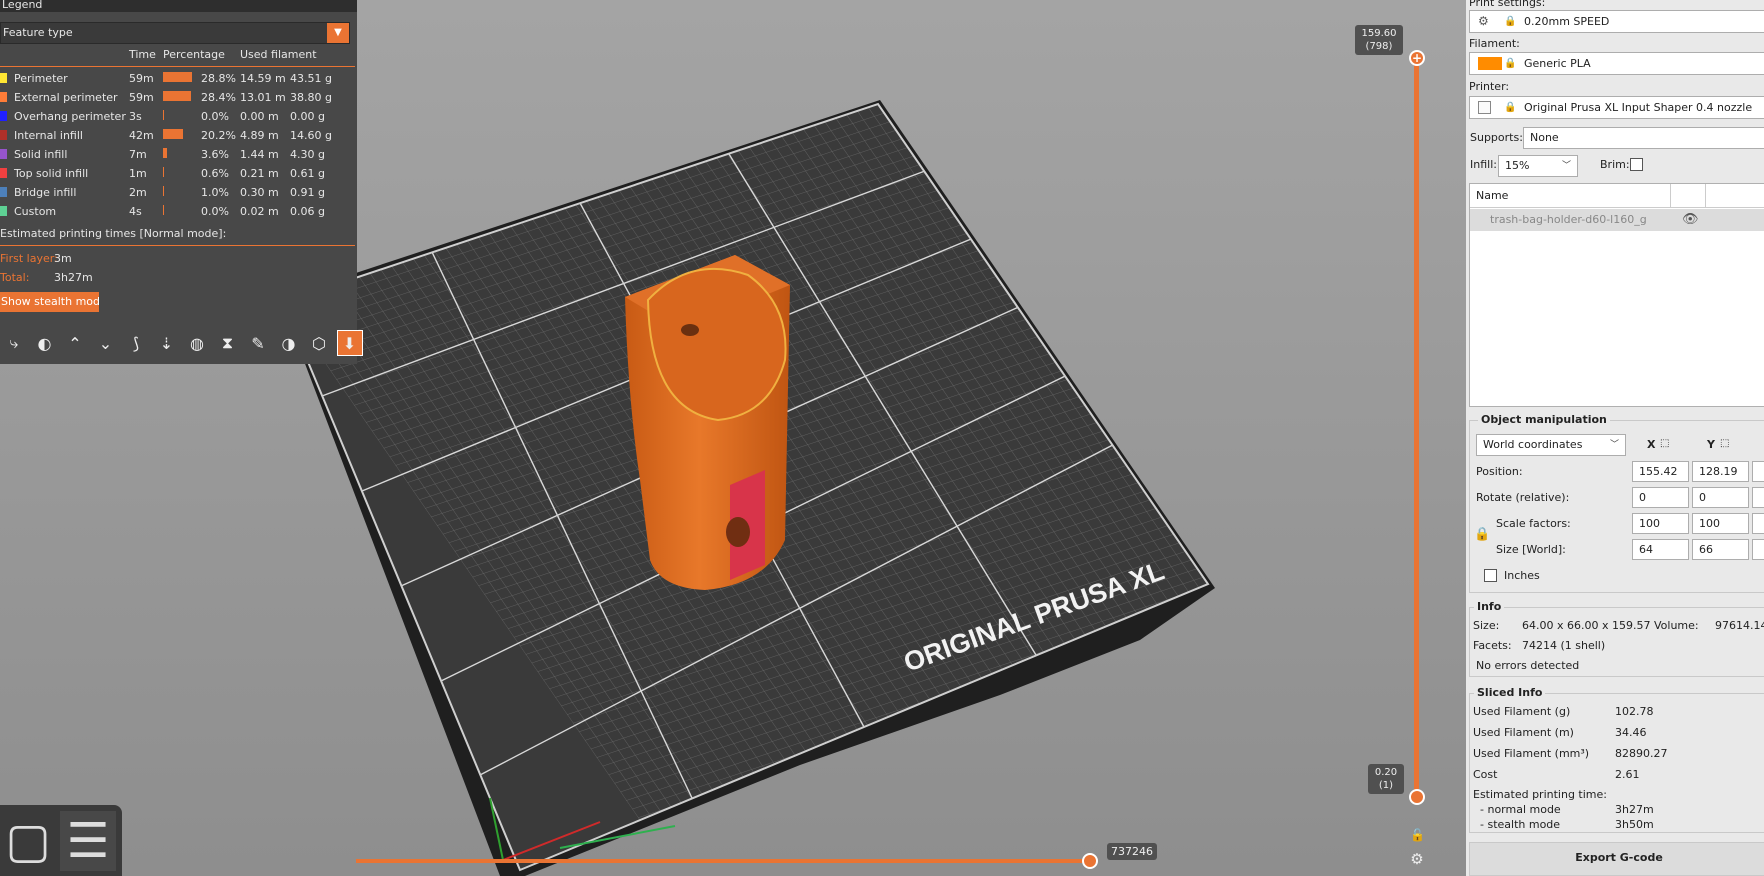  Describe the element at coordinates (177, 77) in the screenshot. I see `legend-feature-row: Perimeter 59m 28.8% 14.59 m 43.51 g` at that location.